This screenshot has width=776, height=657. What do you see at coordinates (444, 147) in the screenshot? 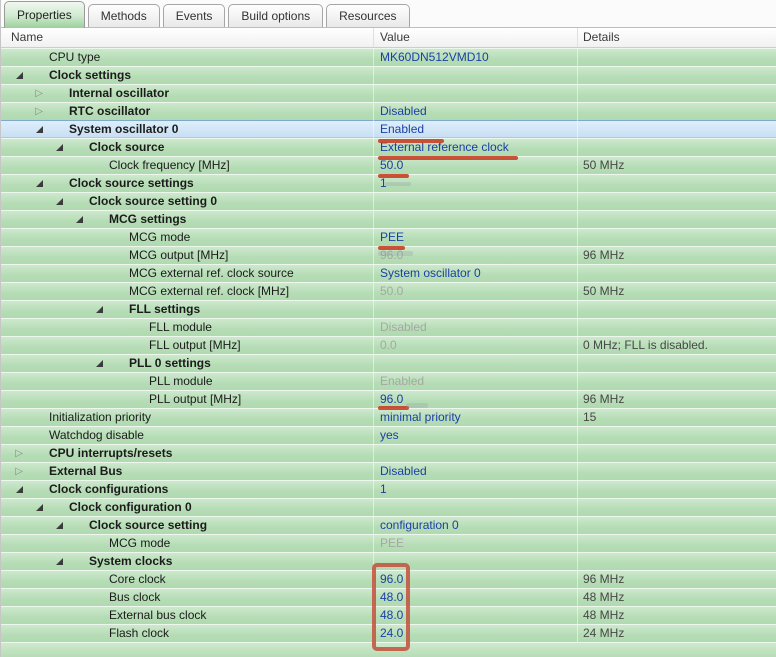
I see `row-value: External reference clock` at bounding box center [444, 147].